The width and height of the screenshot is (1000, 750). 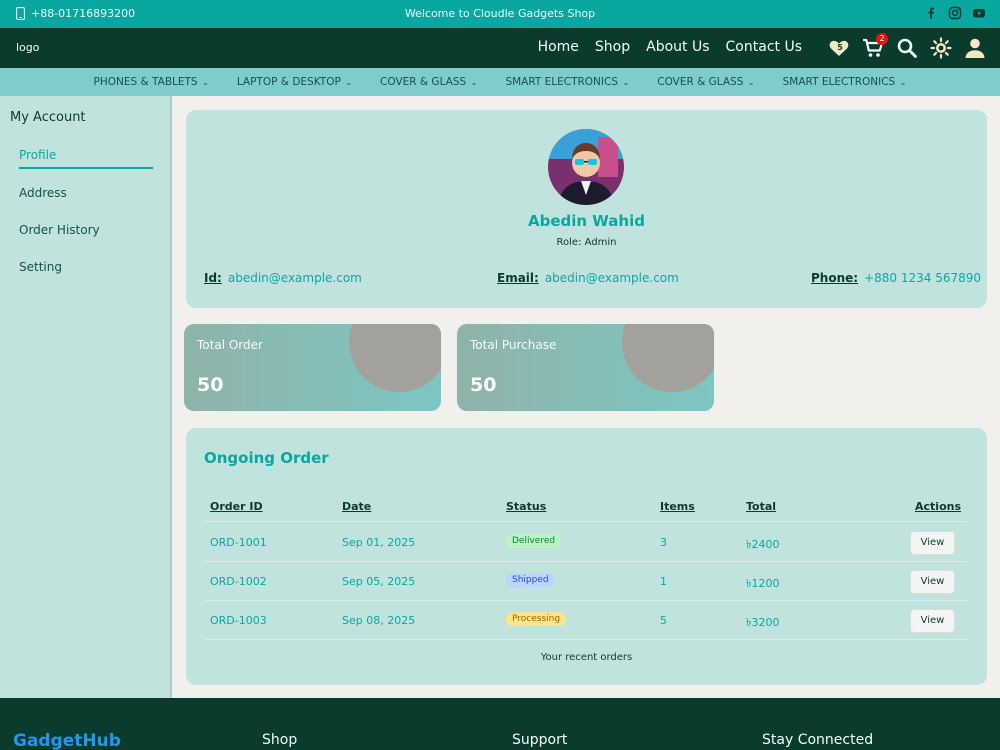 What do you see at coordinates (67, 740) in the screenshot?
I see `footer-brand: GadgetHub` at bounding box center [67, 740].